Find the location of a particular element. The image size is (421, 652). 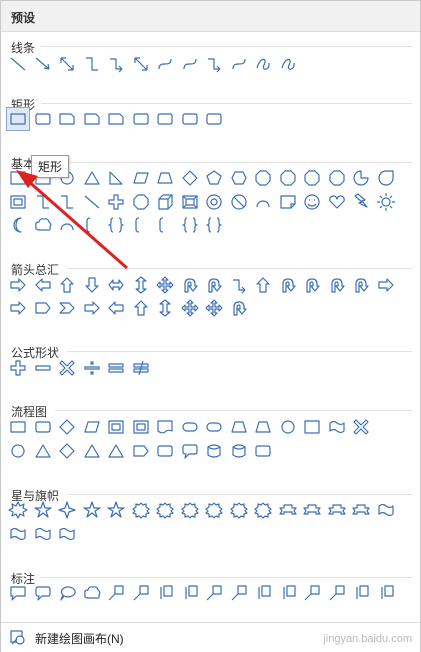

not-equal-shape-icon is located at coordinates (141, 368).